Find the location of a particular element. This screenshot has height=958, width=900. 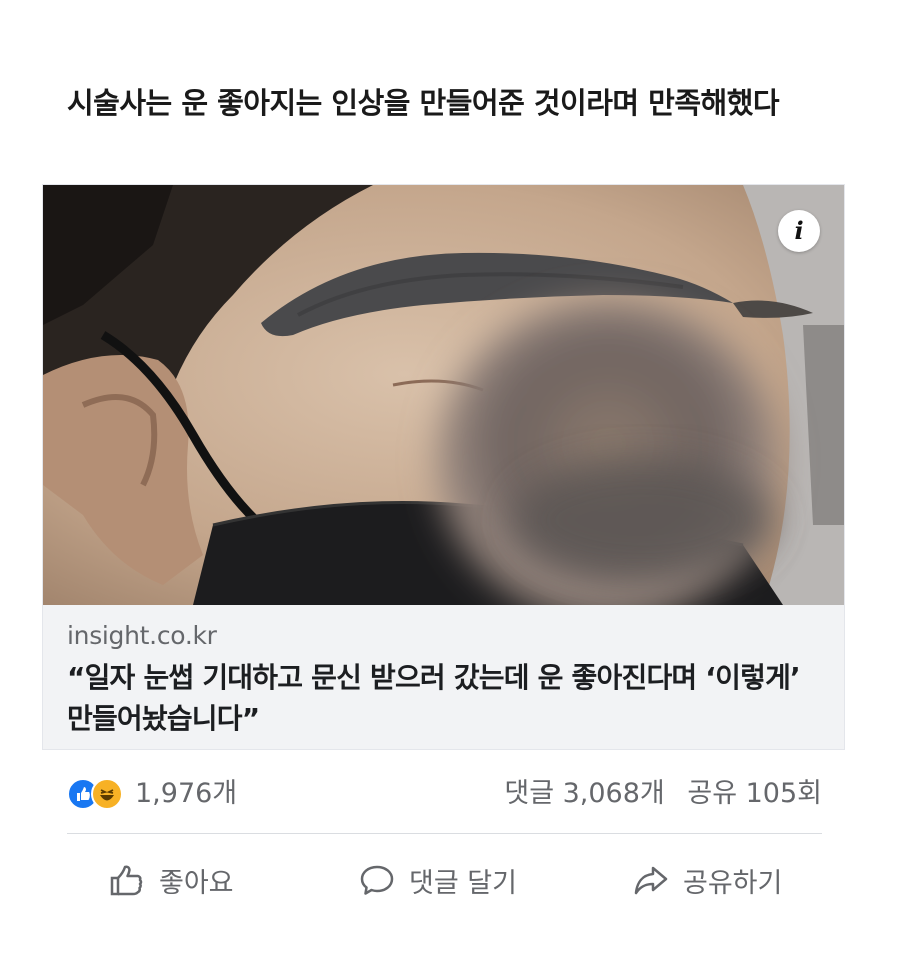

reaction-icons is located at coordinates (99, 795).